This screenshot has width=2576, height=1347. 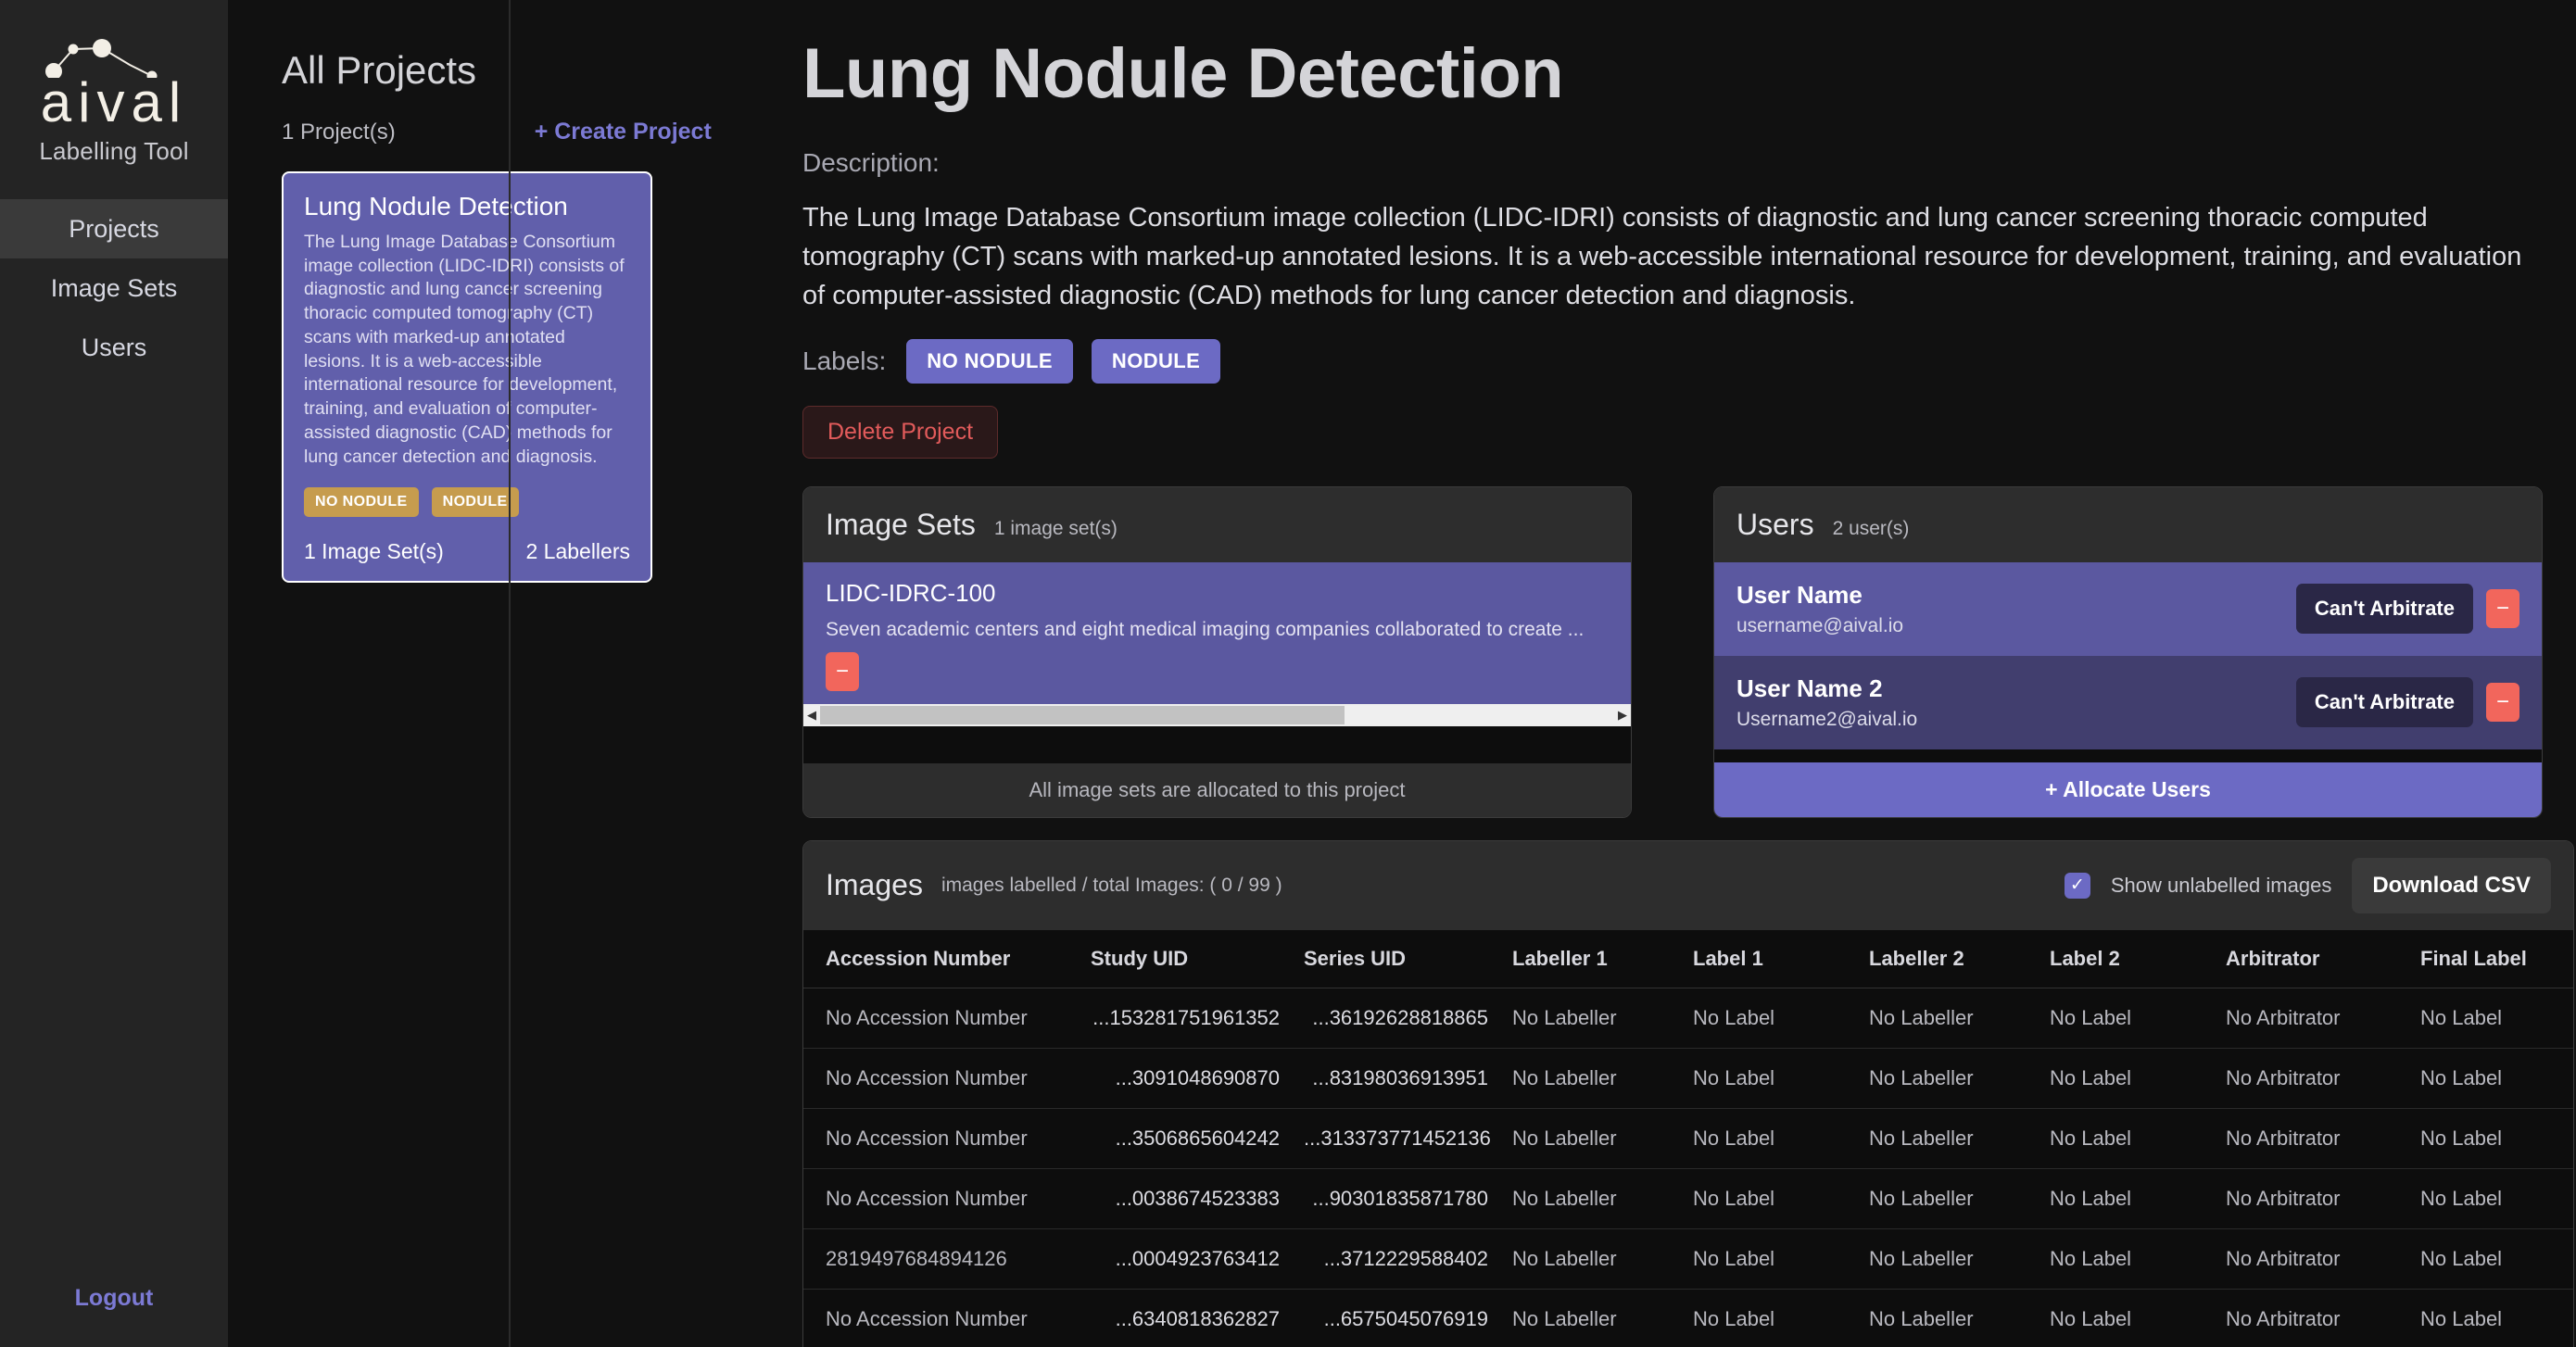 What do you see at coordinates (114, 1298) in the screenshot?
I see `logout-link: Logout` at bounding box center [114, 1298].